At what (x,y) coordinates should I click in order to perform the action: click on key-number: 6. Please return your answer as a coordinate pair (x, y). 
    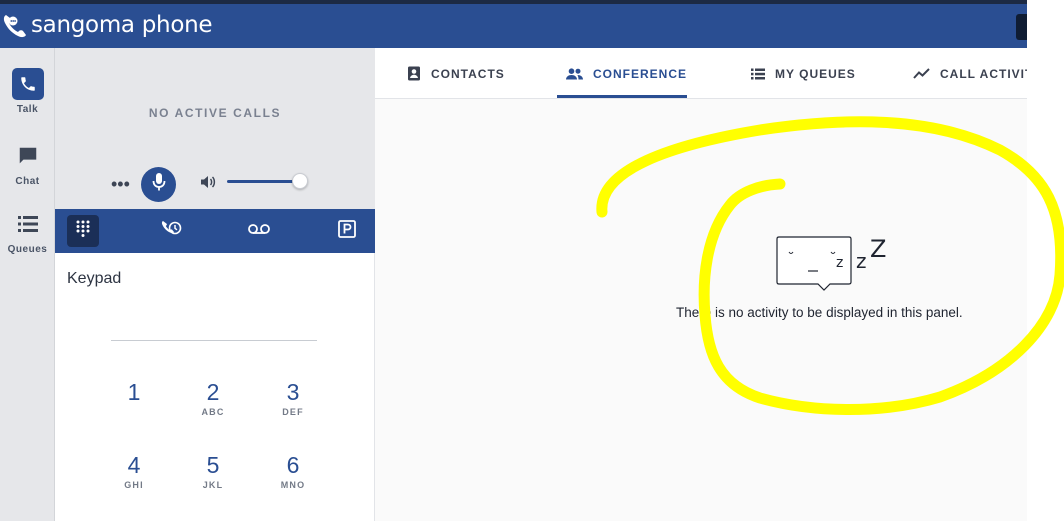
    Looking at the image, I should click on (293, 465).